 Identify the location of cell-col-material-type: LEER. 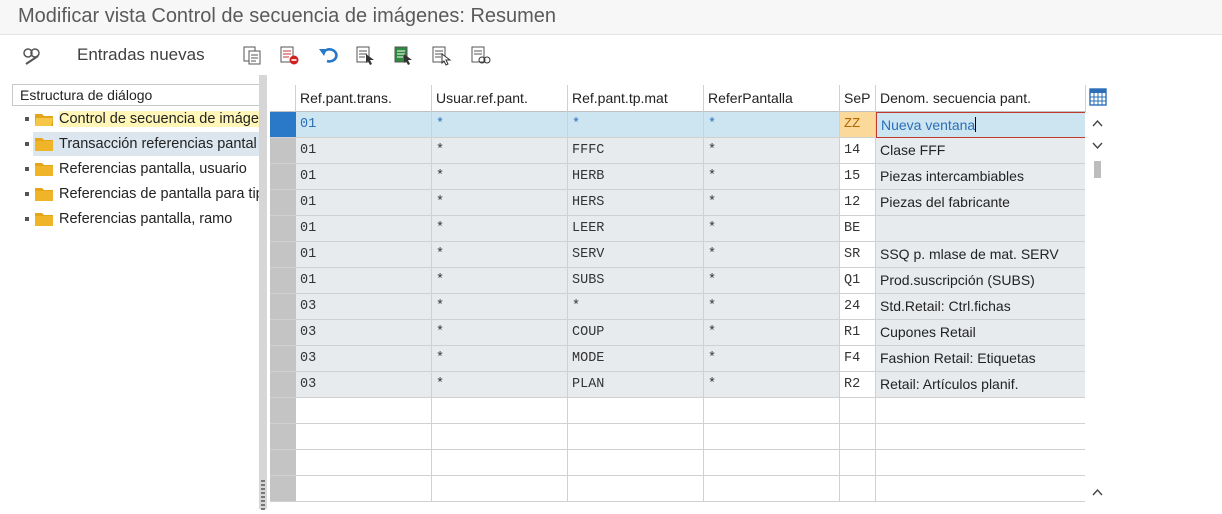
(636, 229).